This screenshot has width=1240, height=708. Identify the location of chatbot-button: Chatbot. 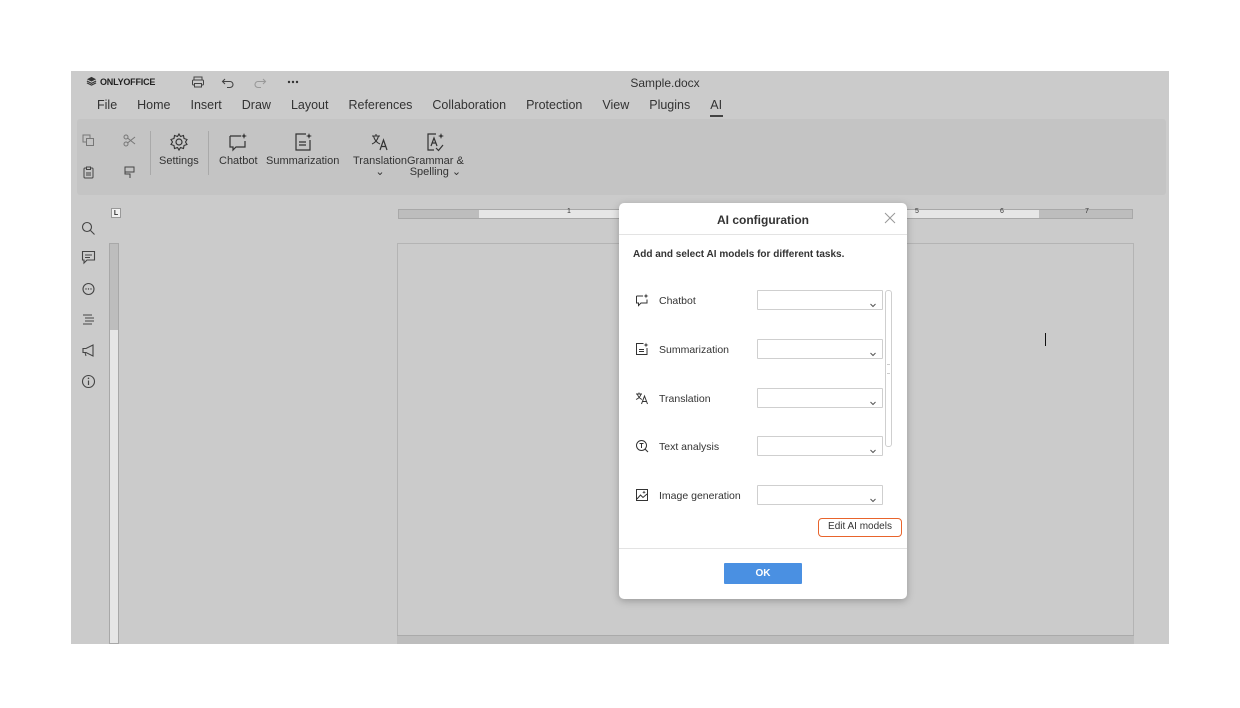
(238, 149).